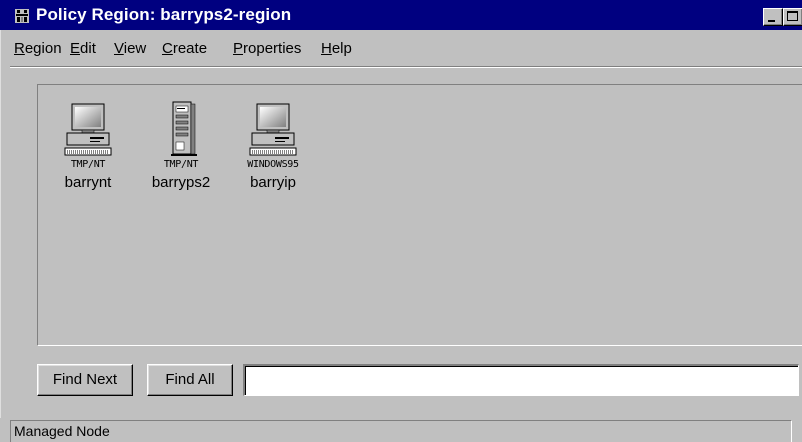  I want to click on minimize-button, so click(773, 17).